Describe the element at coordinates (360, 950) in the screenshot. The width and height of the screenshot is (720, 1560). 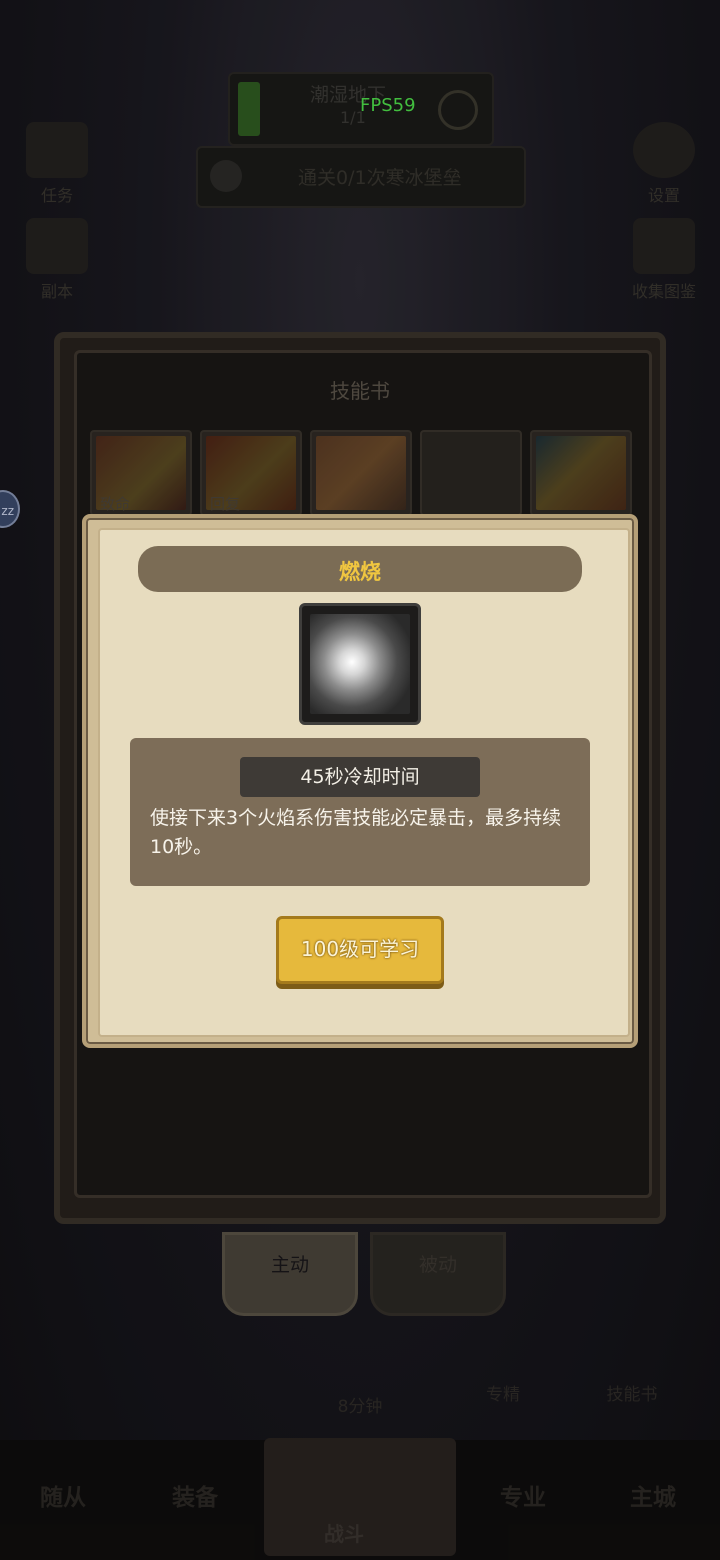
I see `learn-button: 100级可学习` at that location.